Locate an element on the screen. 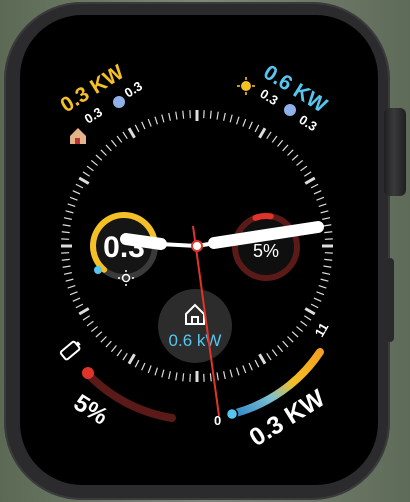  load-gauge-dot is located at coordinates (232, 414).